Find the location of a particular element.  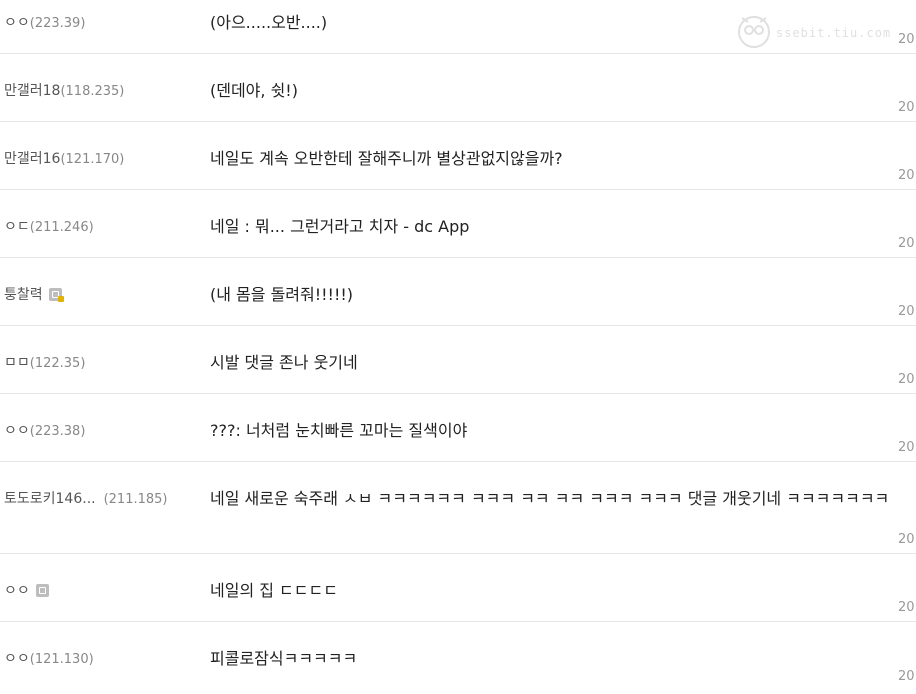

comment-author: ㅇㄷ(211.246) is located at coordinates (49, 226).